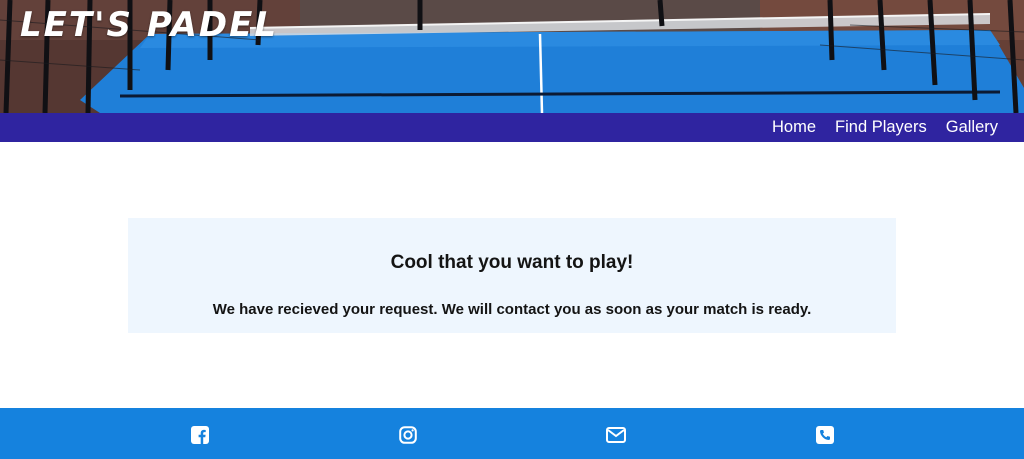 Image resolution: width=1024 pixels, height=459 pixels. What do you see at coordinates (512, 127) in the screenshot?
I see `main-nav: Home Find Players Gallery` at bounding box center [512, 127].